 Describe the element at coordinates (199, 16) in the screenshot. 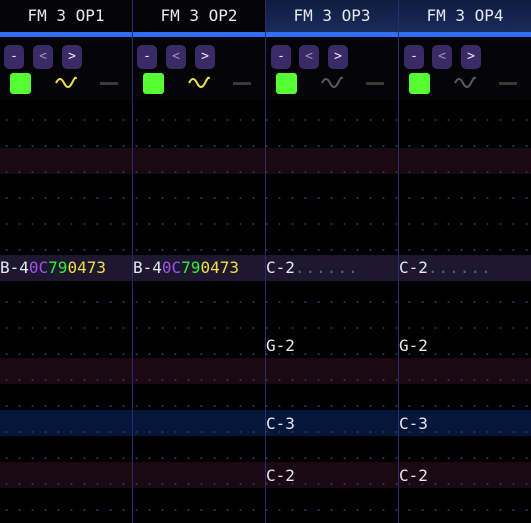

I see `channel-title: FM 3 OP2` at that location.